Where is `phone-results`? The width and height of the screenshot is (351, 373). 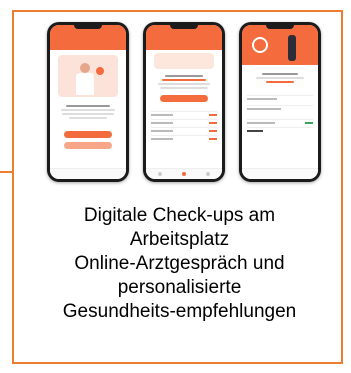 phone-results is located at coordinates (280, 102).